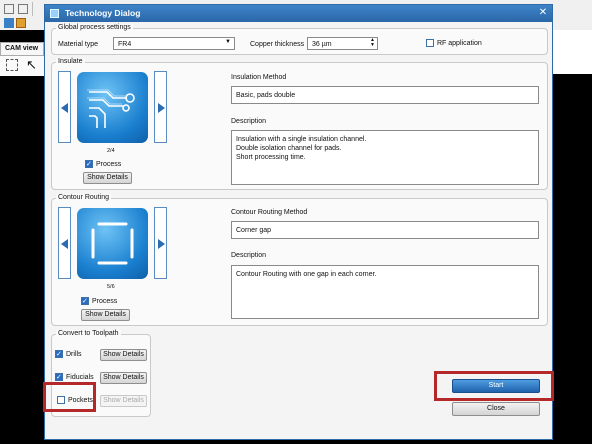  I want to click on next-insulation-button, so click(160, 107).